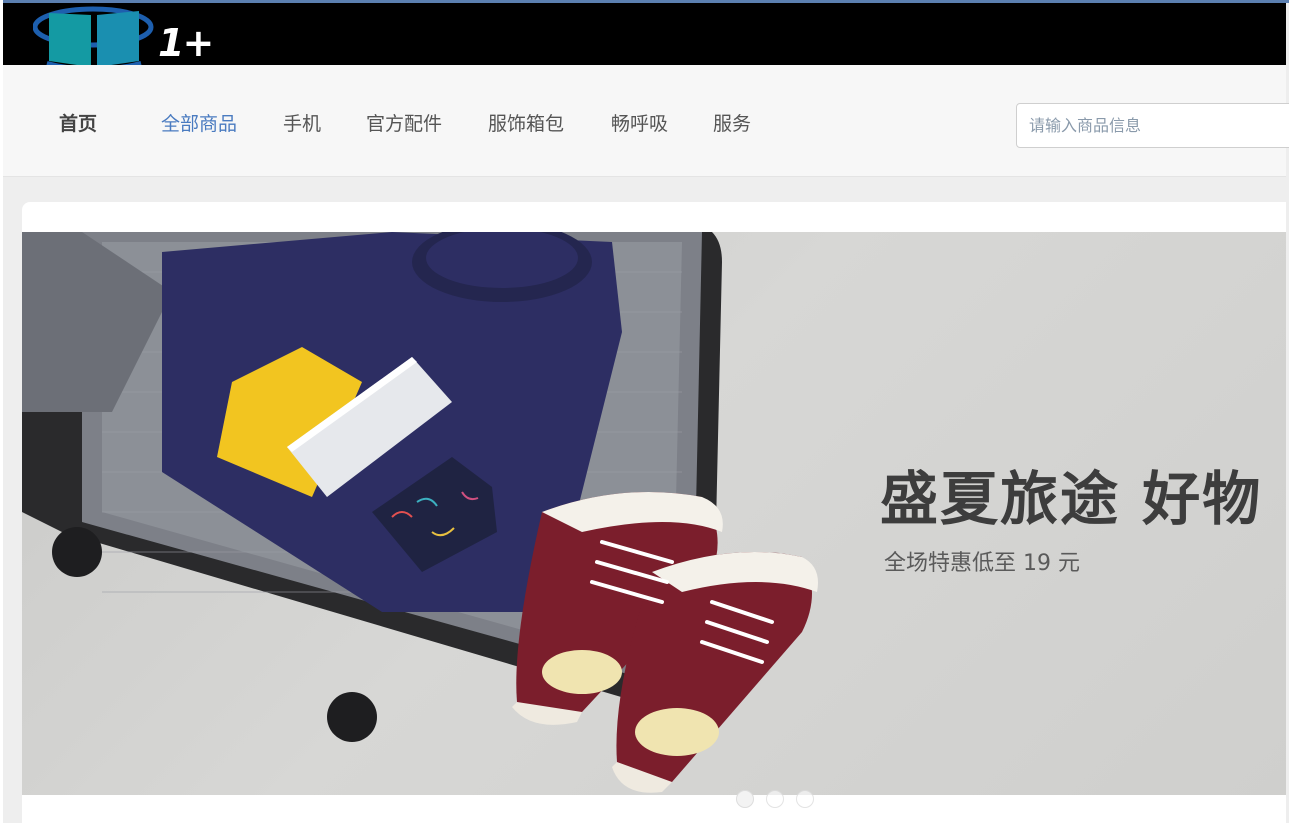  Describe the element at coordinates (302, 122) in the screenshot. I see `nav-item-phones: 手机` at that location.